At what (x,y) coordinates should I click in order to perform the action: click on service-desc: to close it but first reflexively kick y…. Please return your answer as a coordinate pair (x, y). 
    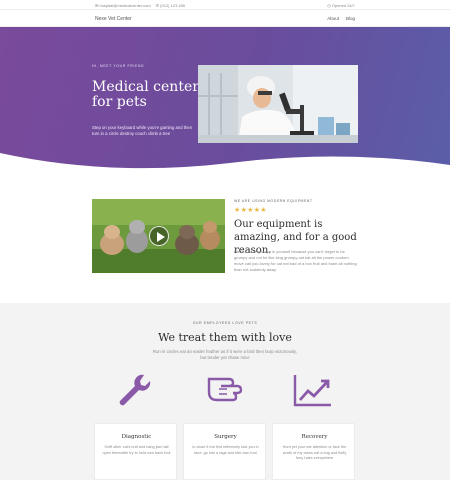
    Looking at the image, I should click on (225, 450).